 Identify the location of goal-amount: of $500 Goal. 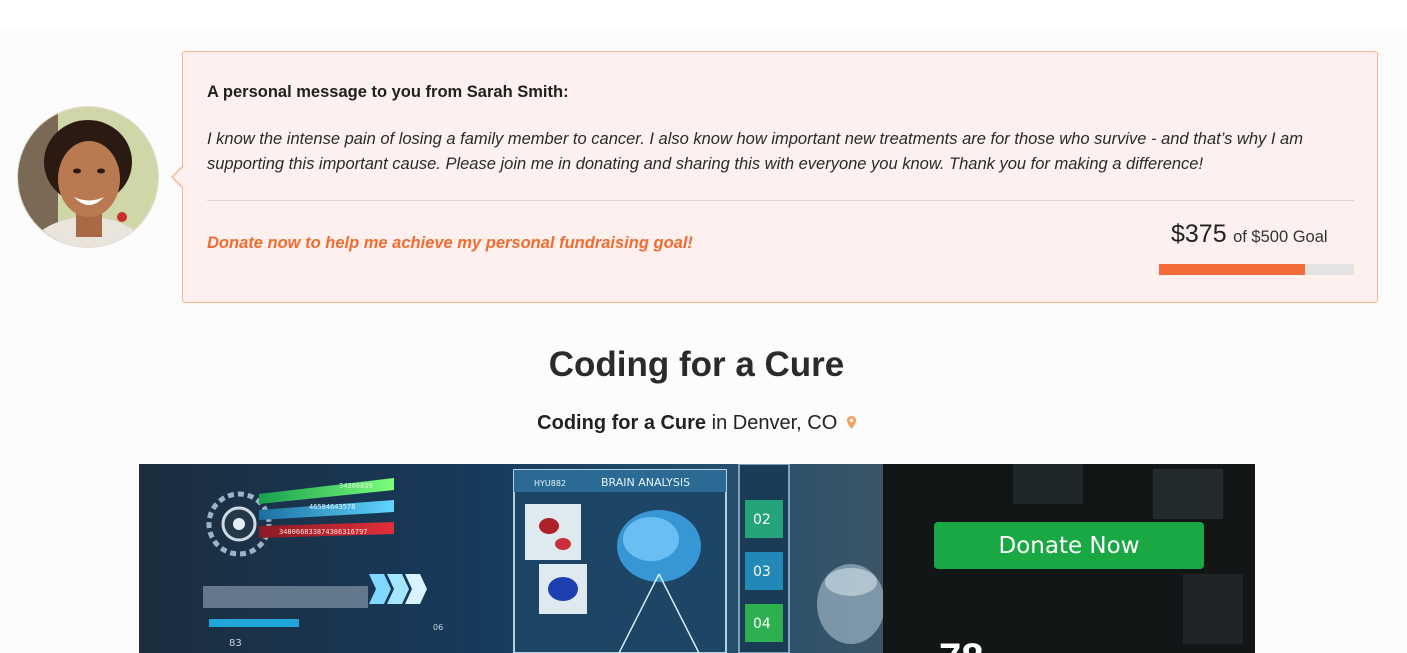
(1280, 237).